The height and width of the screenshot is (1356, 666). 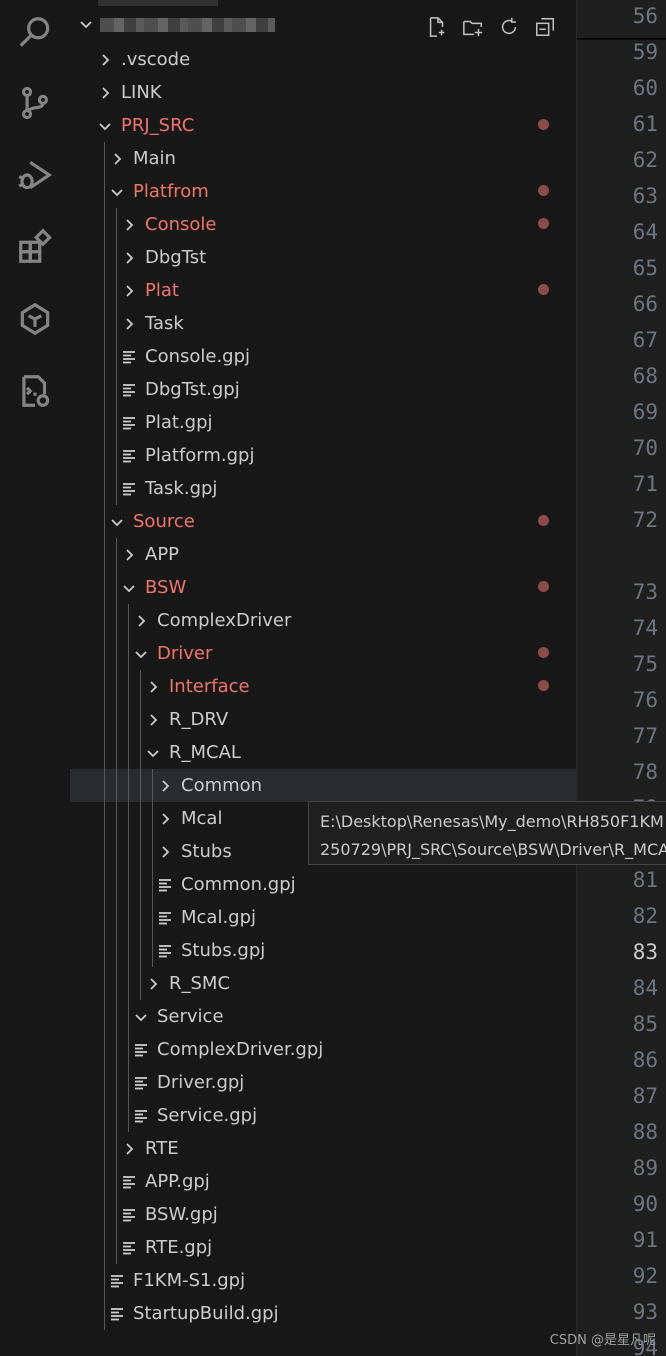 I want to click on line-number: 59, so click(x=645, y=52).